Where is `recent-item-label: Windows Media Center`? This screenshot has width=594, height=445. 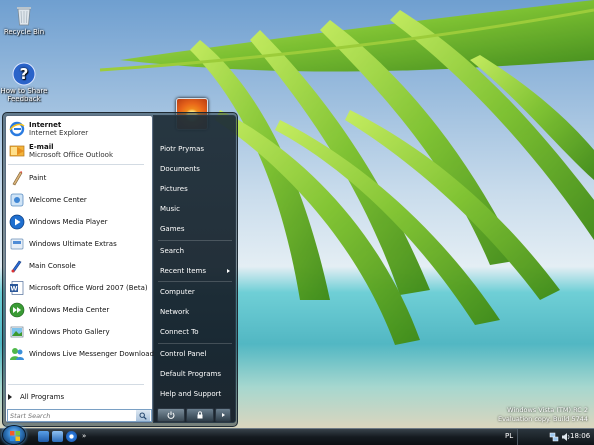 recent-item-label: Windows Media Center is located at coordinates (69, 310).